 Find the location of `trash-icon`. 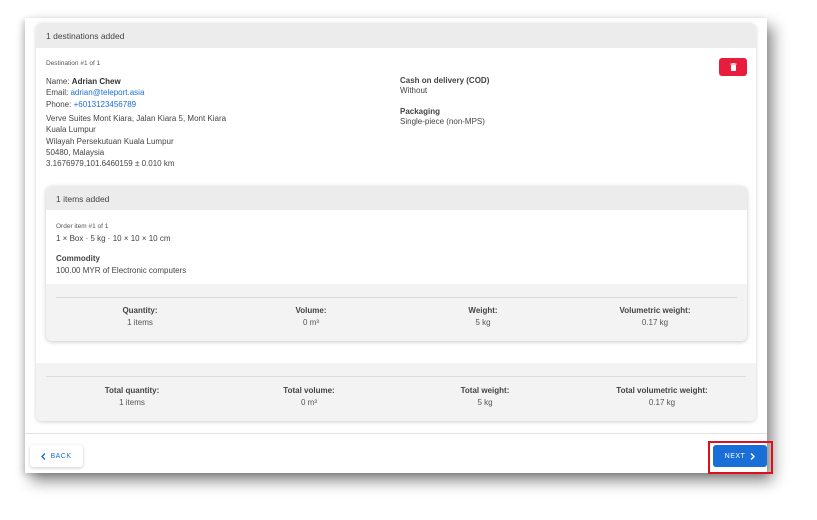

trash-icon is located at coordinates (733, 67).